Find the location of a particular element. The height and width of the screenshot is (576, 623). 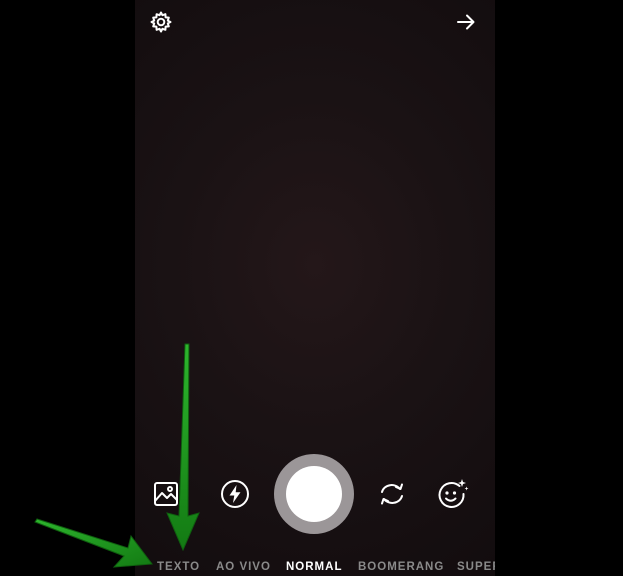

mode-normal: NORMAL is located at coordinates (314, 567).